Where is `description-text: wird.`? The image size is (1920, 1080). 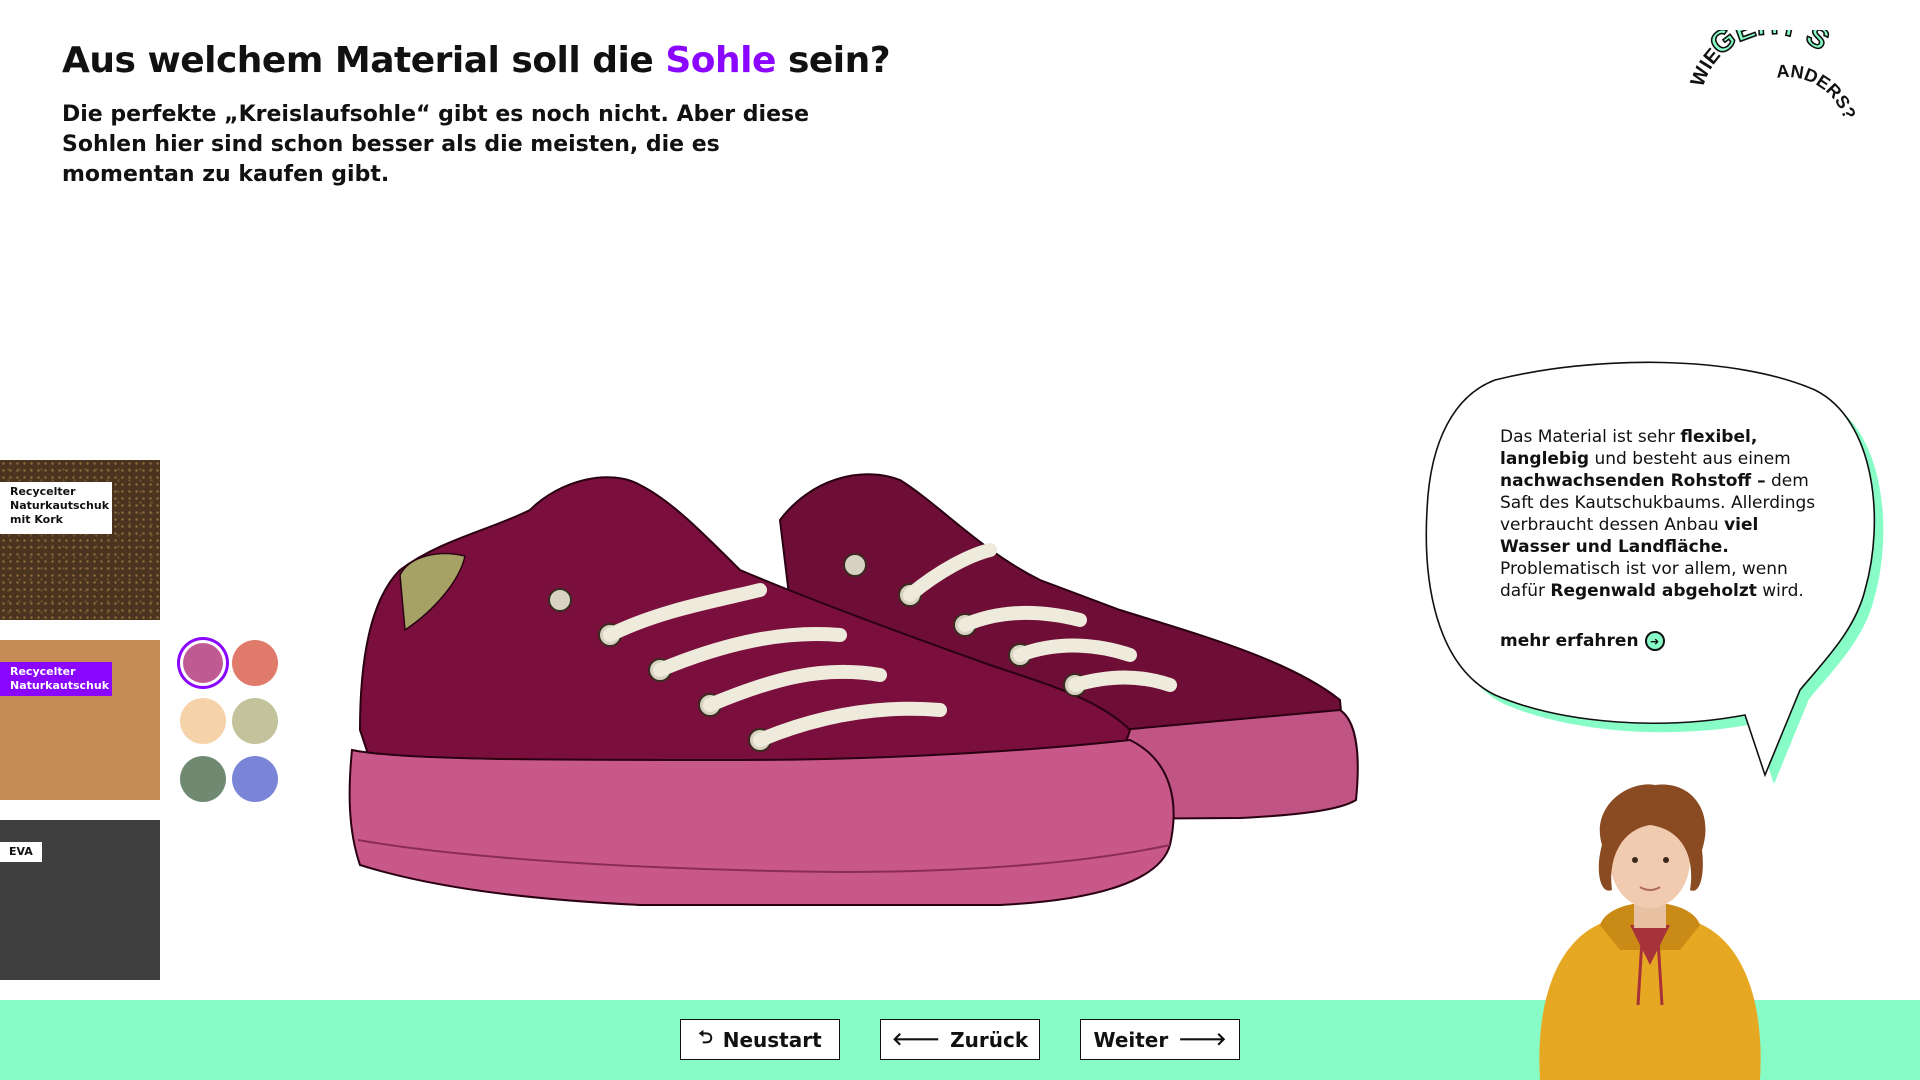 description-text: wird. is located at coordinates (1780, 591).